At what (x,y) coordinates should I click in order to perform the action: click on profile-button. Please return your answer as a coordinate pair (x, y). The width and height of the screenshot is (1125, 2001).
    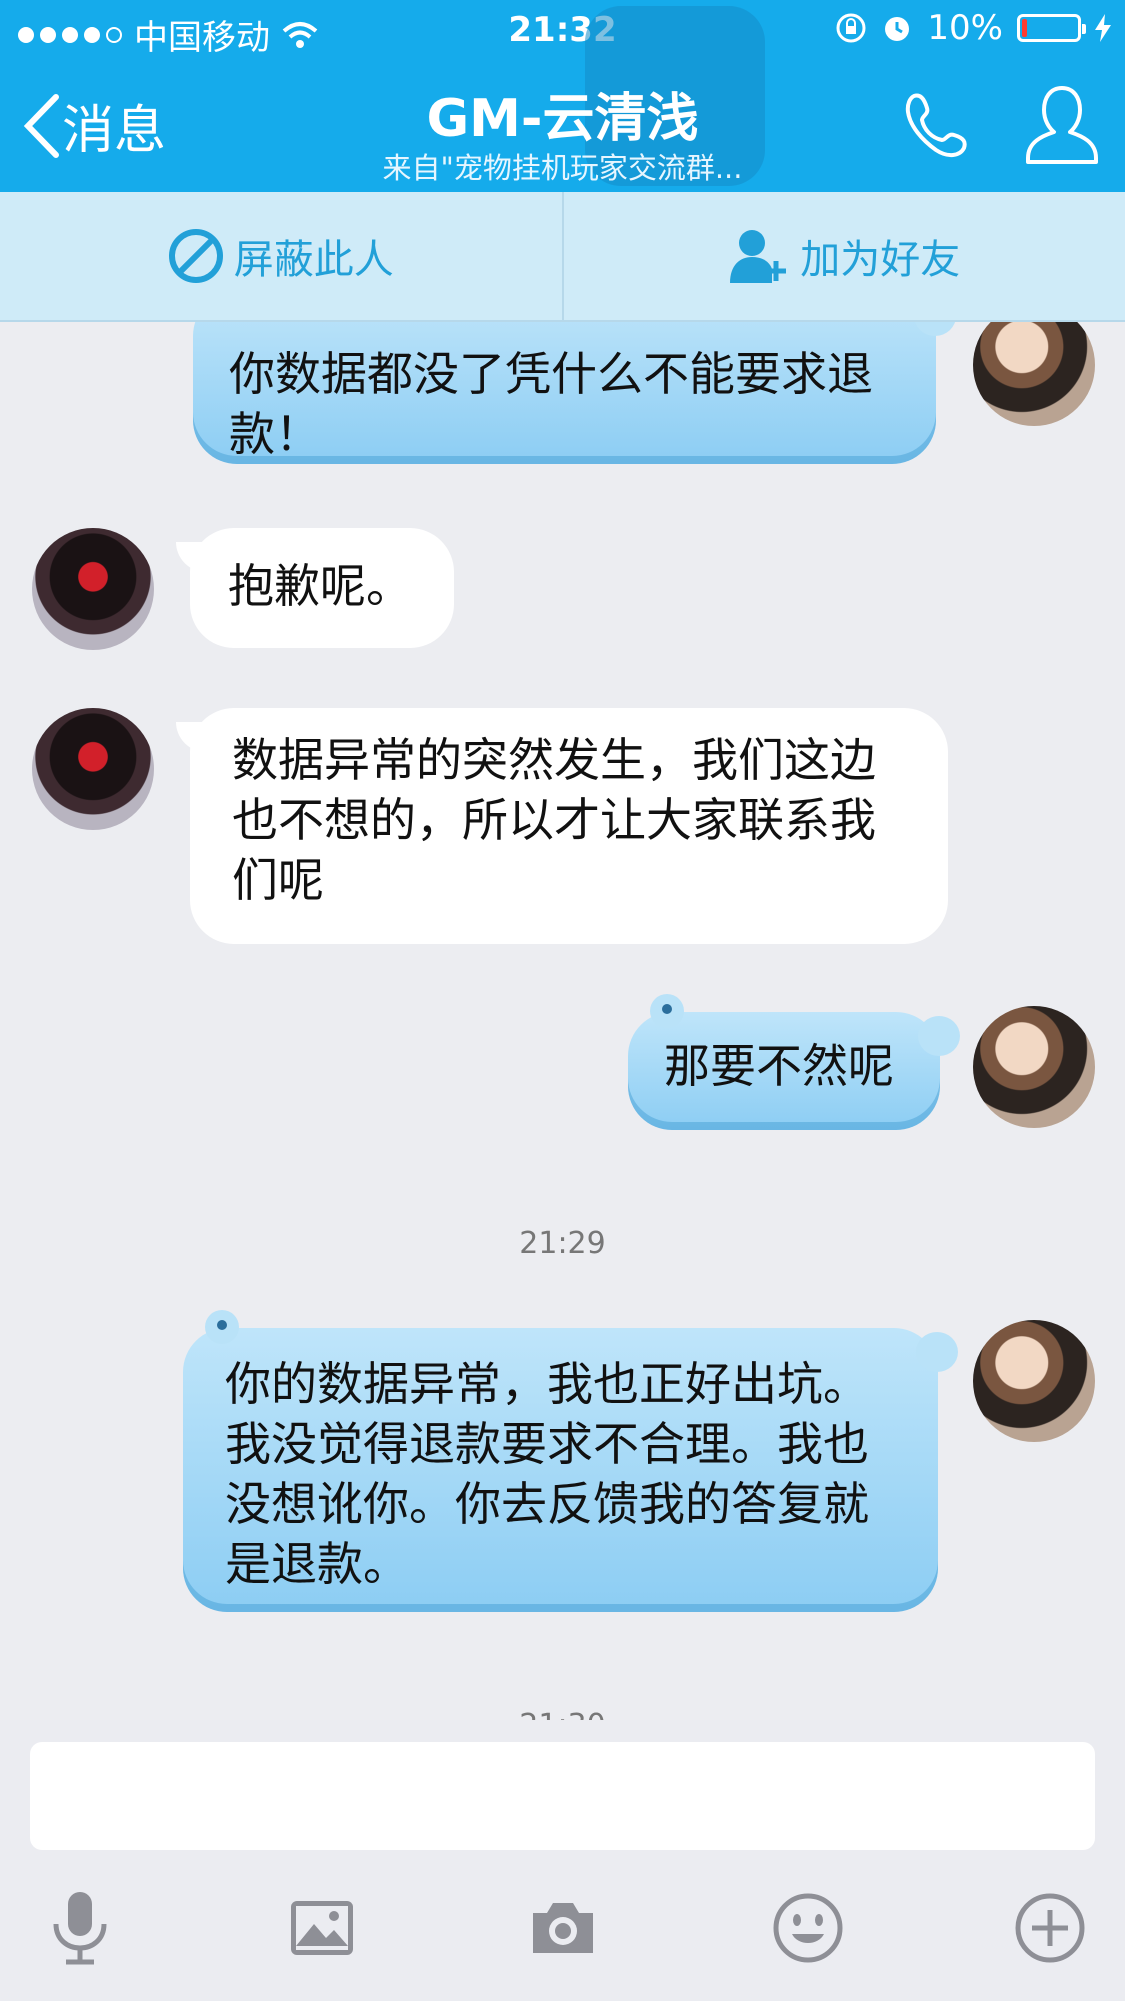
    Looking at the image, I should click on (1062, 126).